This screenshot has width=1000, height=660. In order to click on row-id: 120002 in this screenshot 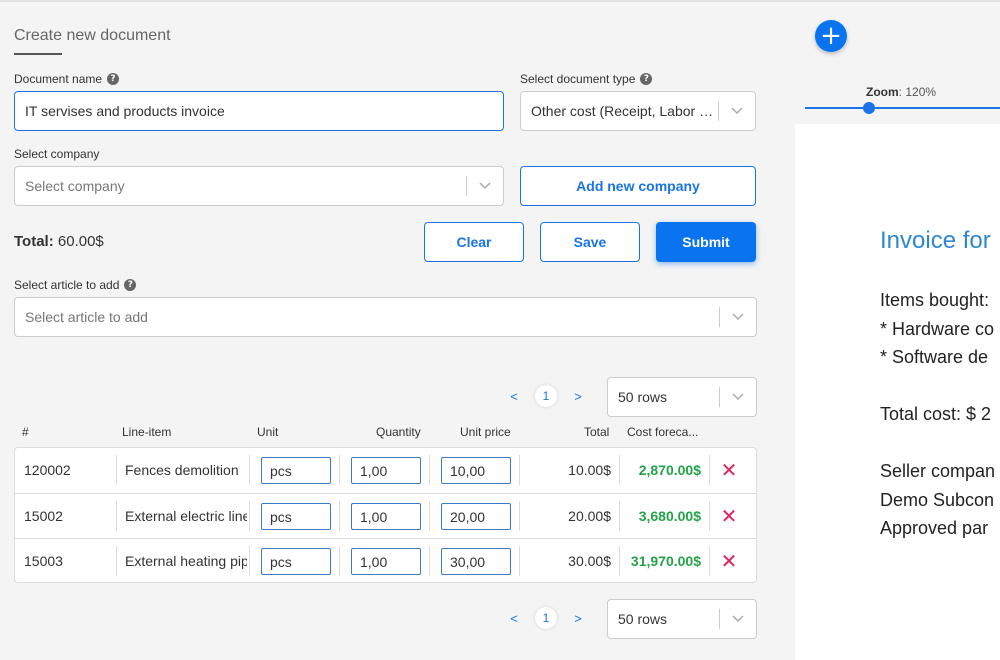, I will do `click(47, 470)`.